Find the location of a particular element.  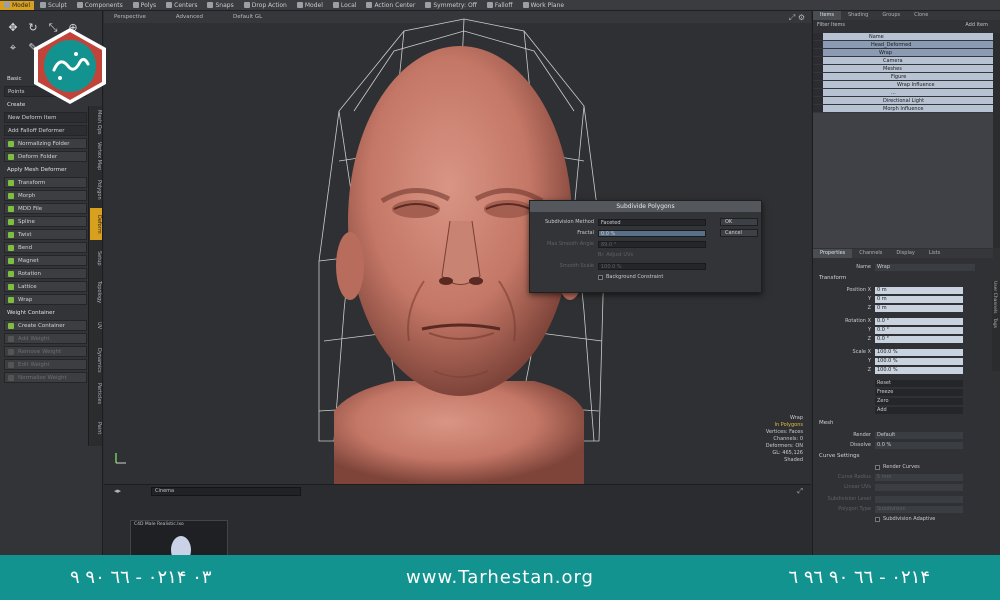

scale-x-input: 100.0 % is located at coordinates (919, 352).